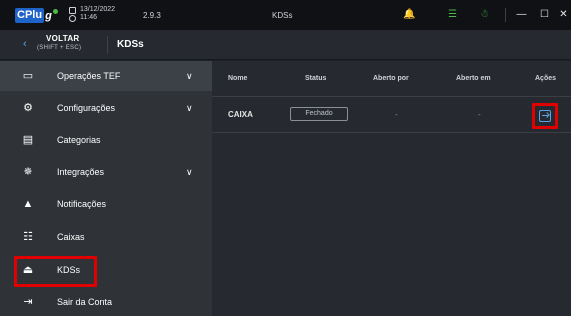 This screenshot has width=571, height=316. What do you see at coordinates (479, 114) in the screenshot?
I see `cell-aberto-em: -` at bounding box center [479, 114].